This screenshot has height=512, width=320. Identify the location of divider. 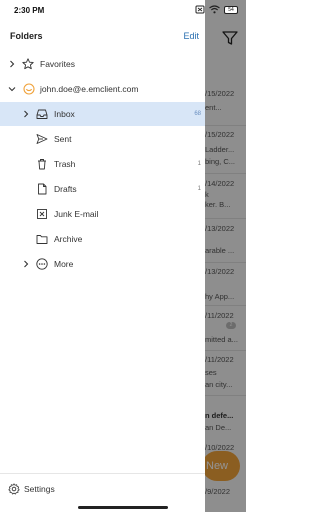
(102, 473).